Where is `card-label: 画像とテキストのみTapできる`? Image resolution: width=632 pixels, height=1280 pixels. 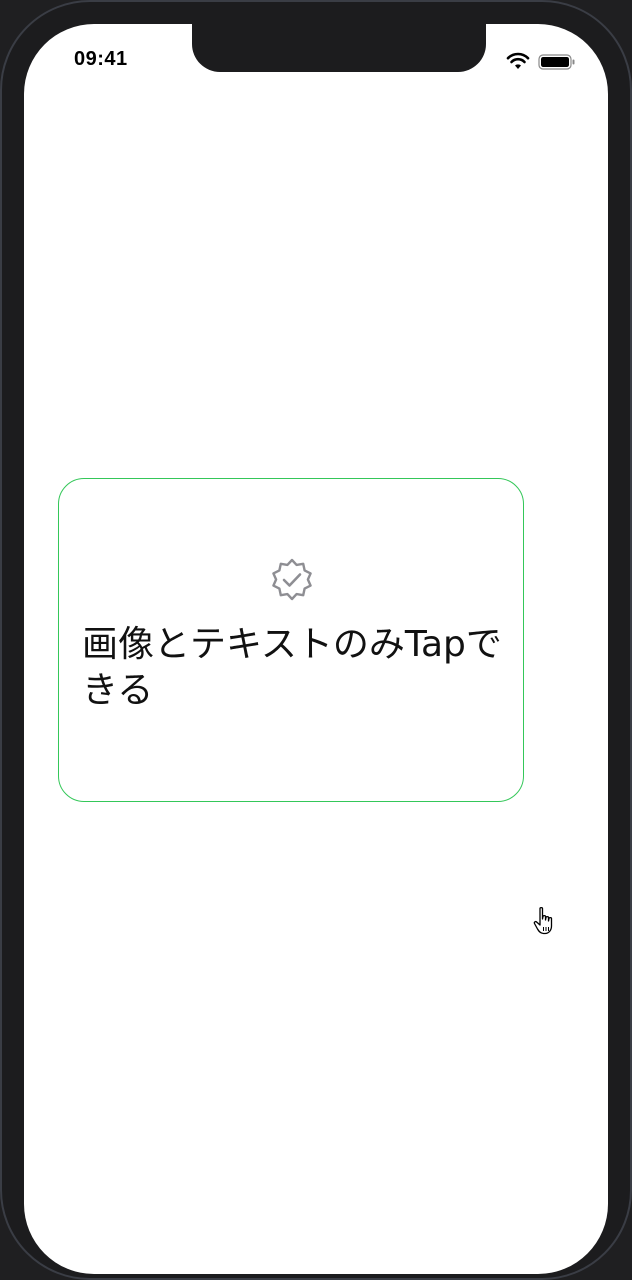
card-label: 画像とテキストのみTapできる is located at coordinates (297, 668).